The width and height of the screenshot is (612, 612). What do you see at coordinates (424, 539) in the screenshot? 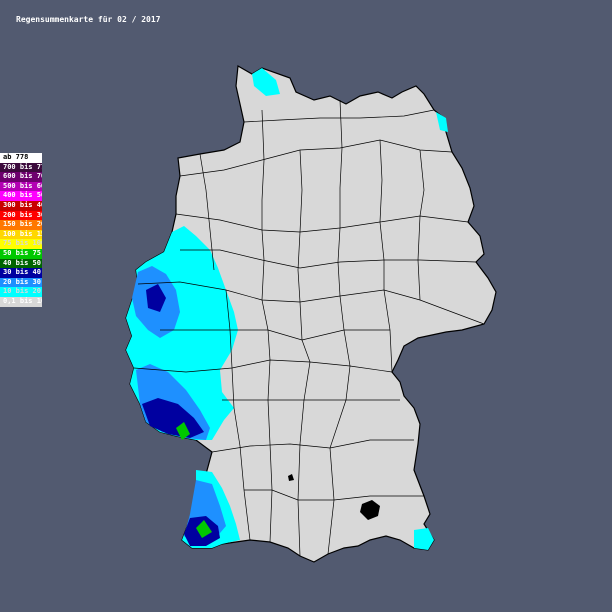
I see `rain-area-10-20-bavaria` at bounding box center [424, 539].